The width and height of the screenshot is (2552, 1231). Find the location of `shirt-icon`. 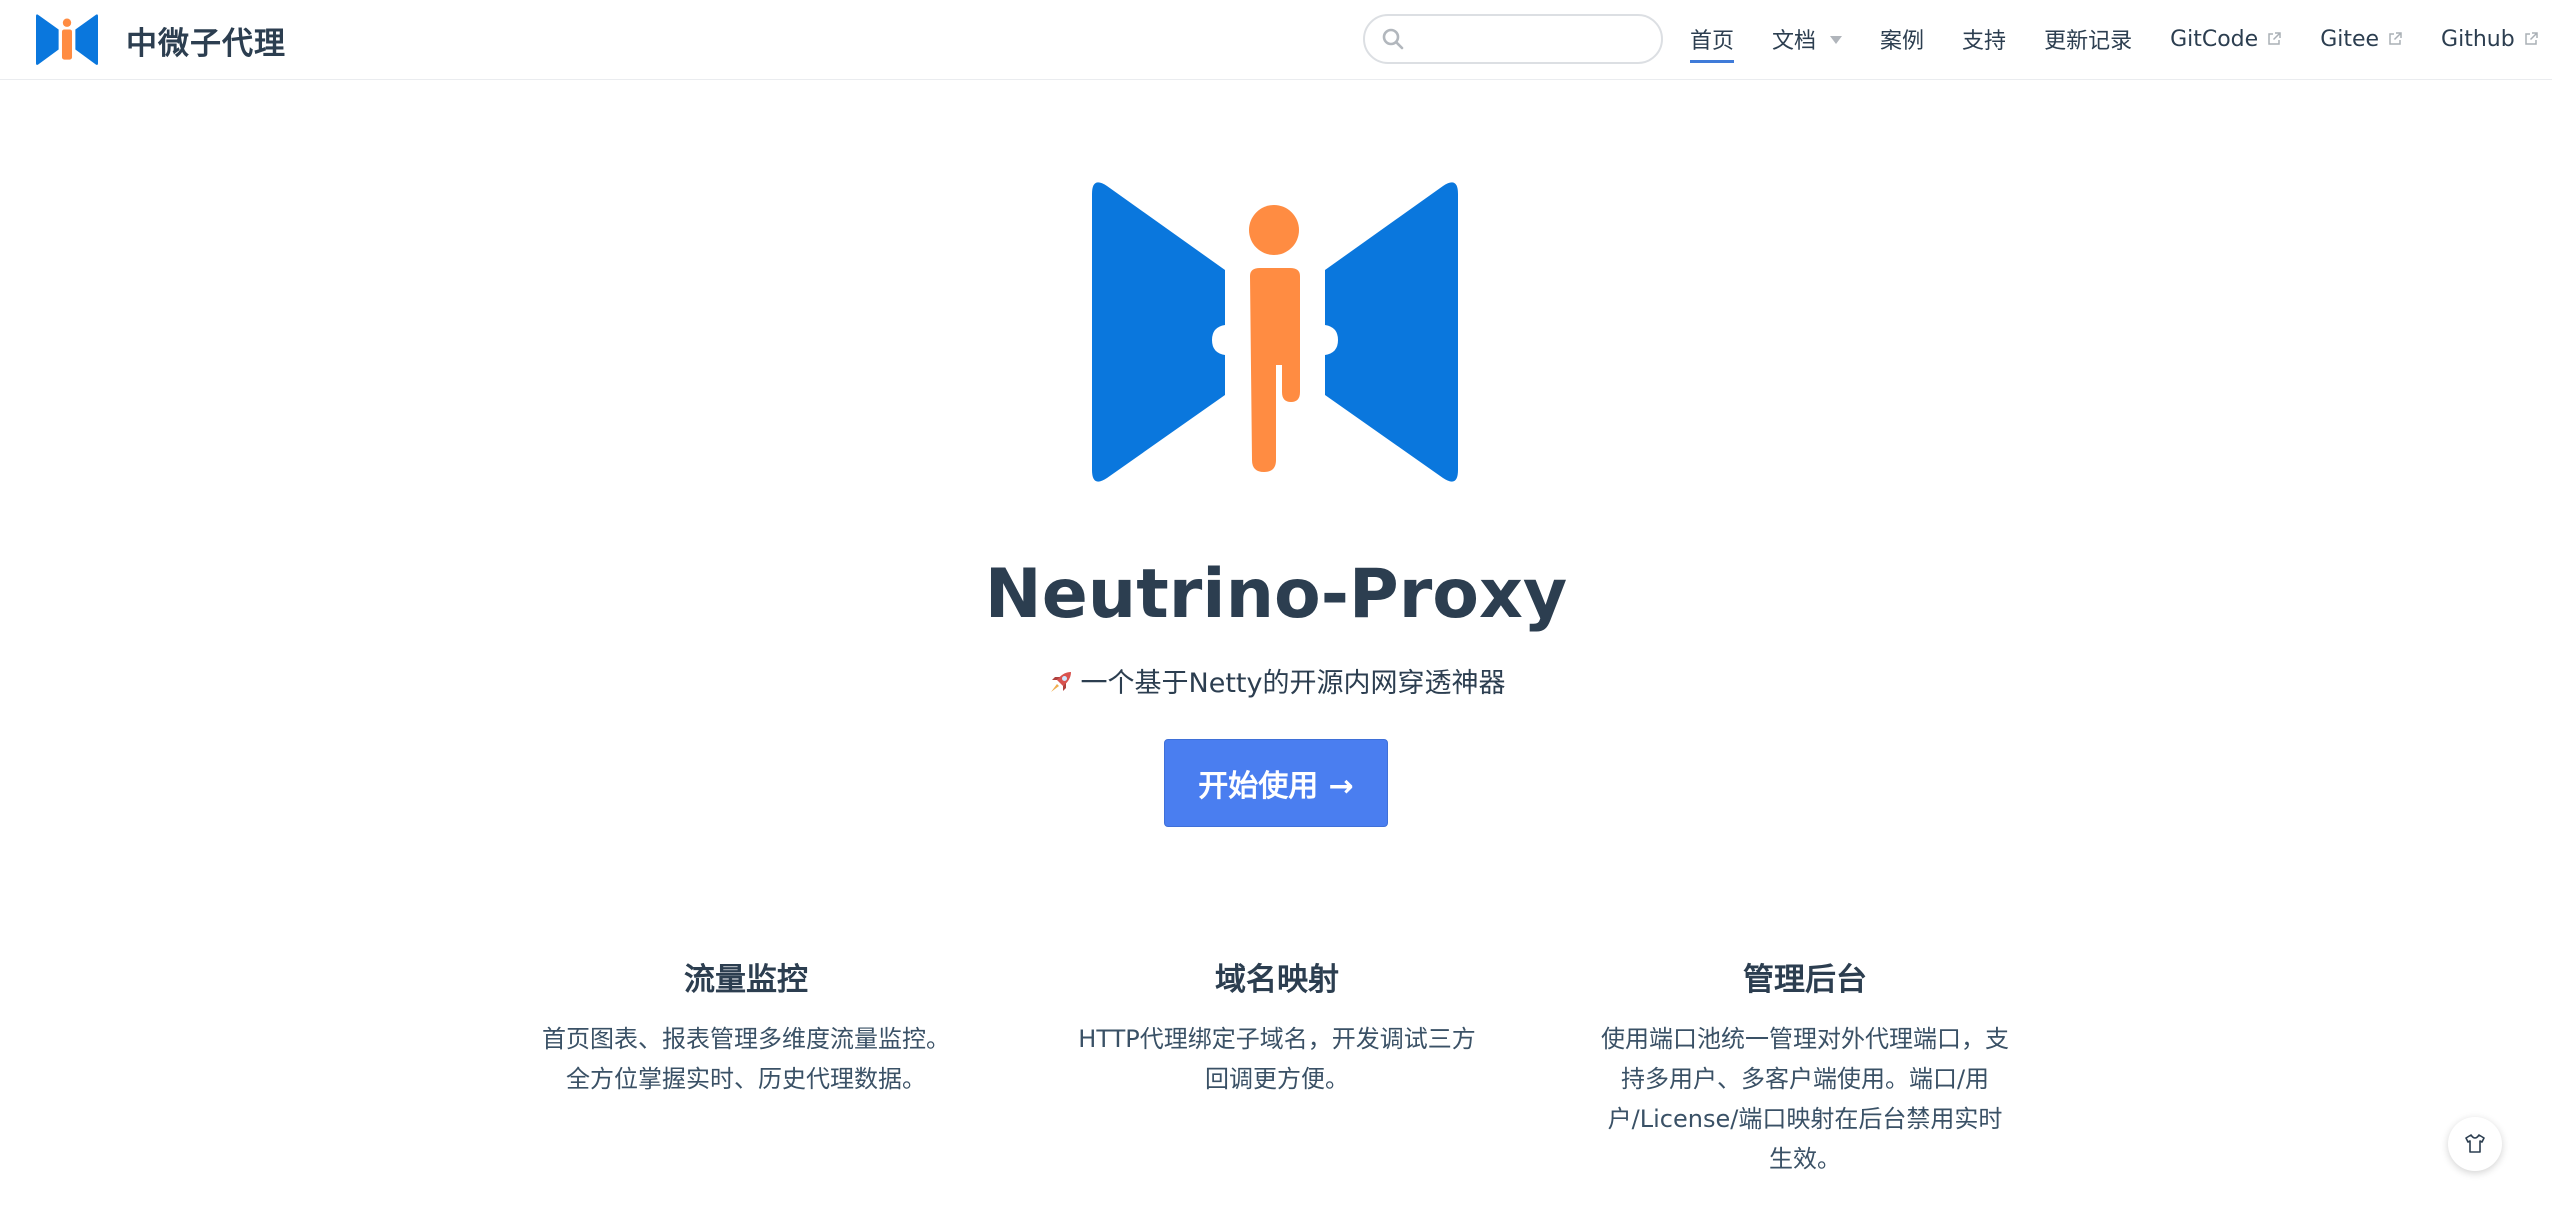

shirt-icon is located at coordinates (2475, 1143).